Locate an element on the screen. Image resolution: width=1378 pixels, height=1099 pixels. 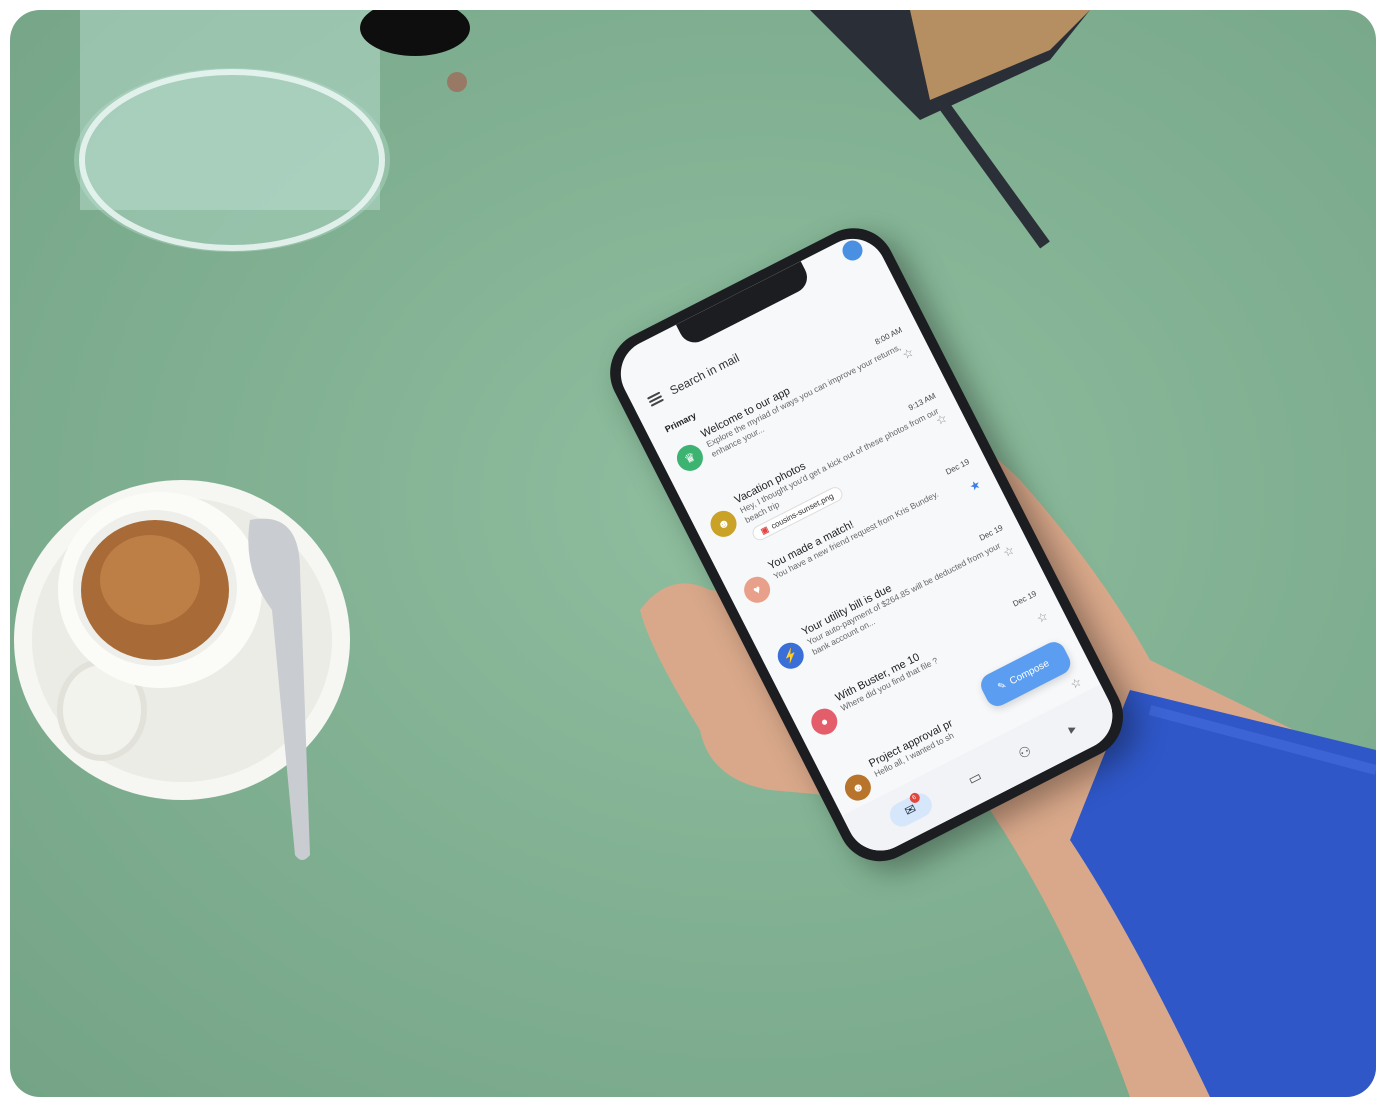
sender-avatar: ♥ is located at coordinates (757, 590).